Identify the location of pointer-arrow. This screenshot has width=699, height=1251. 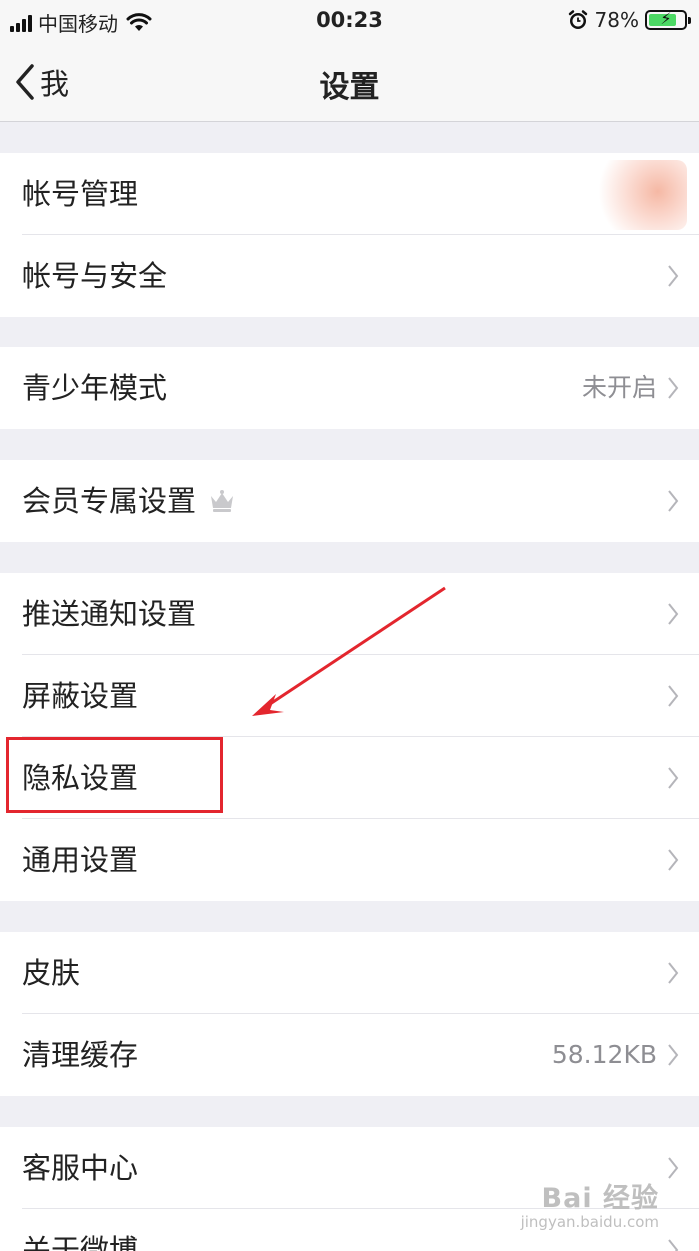
(349, 651).